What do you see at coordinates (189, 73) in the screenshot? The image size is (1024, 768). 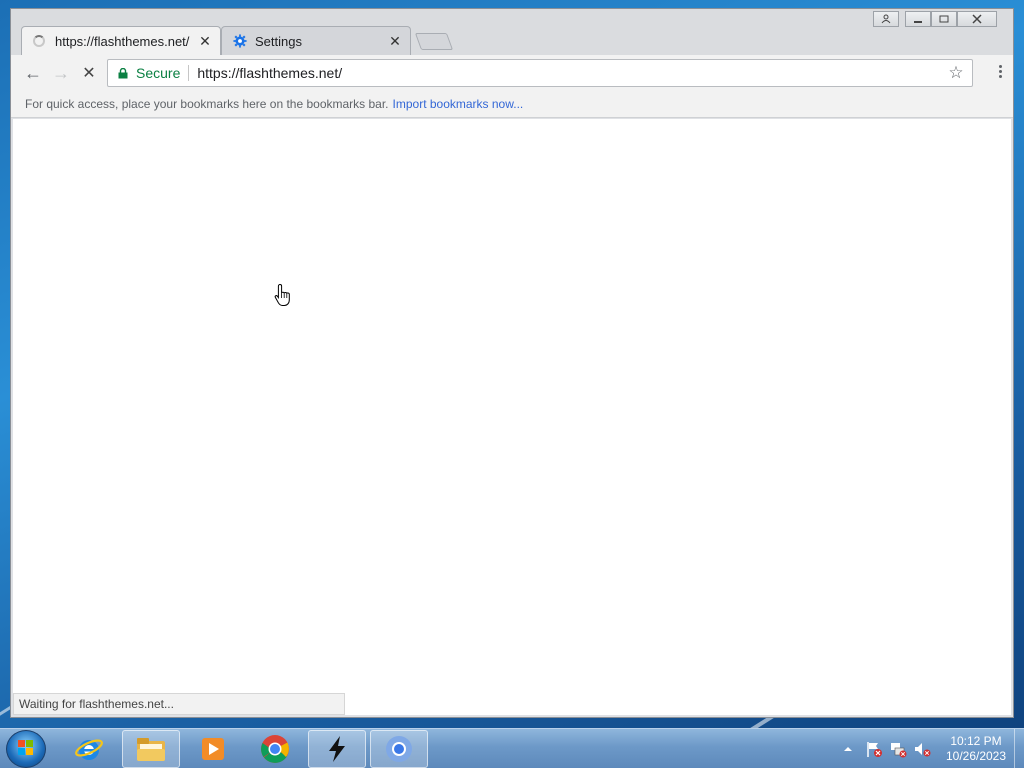 I see `address-separator` at bounding box center [189, 73].